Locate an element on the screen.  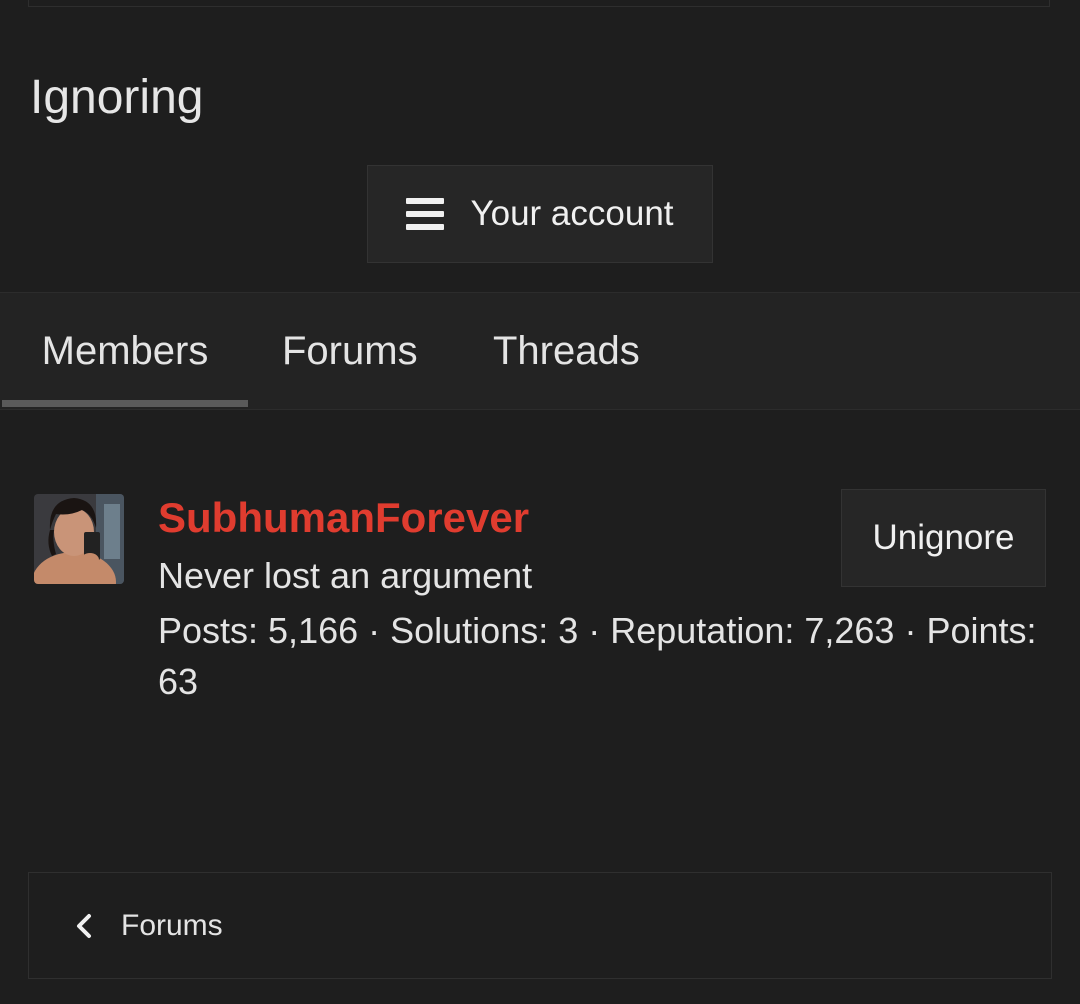
unignore-button: Unignore is located at coordinates (943, 538).